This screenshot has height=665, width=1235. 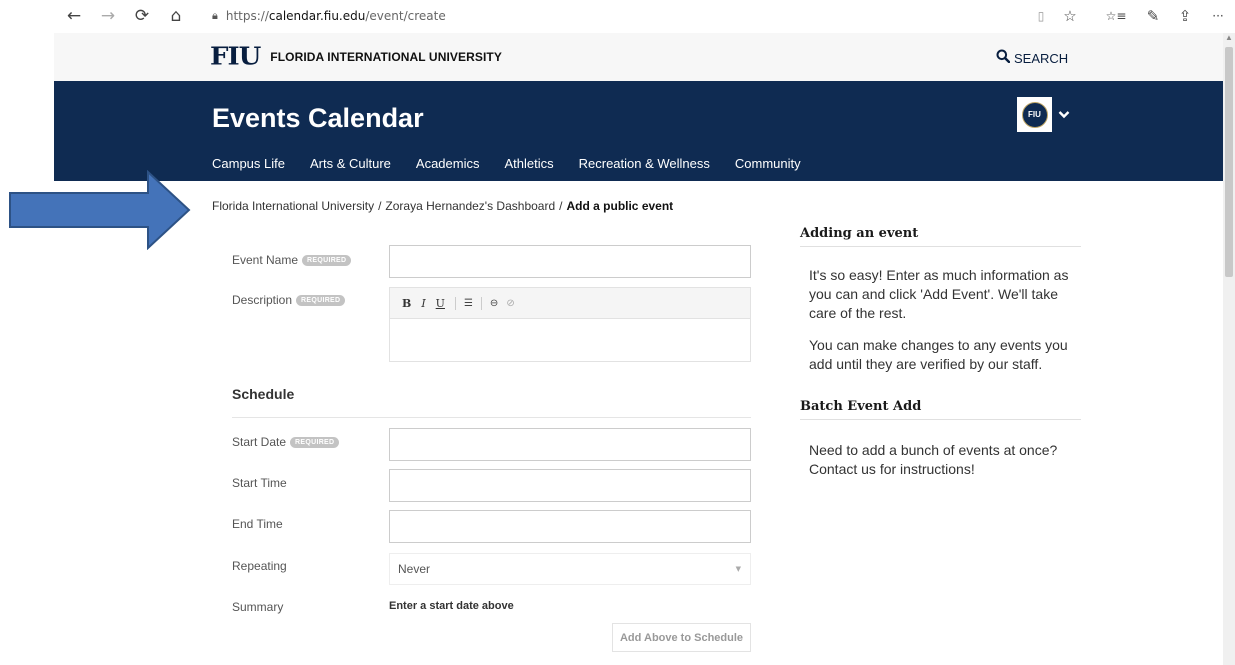 What do you see at coordinates (235, 57) in the screenshot?
I see `fiu-logo-mark: FIU` at bounding box center [235, 57].